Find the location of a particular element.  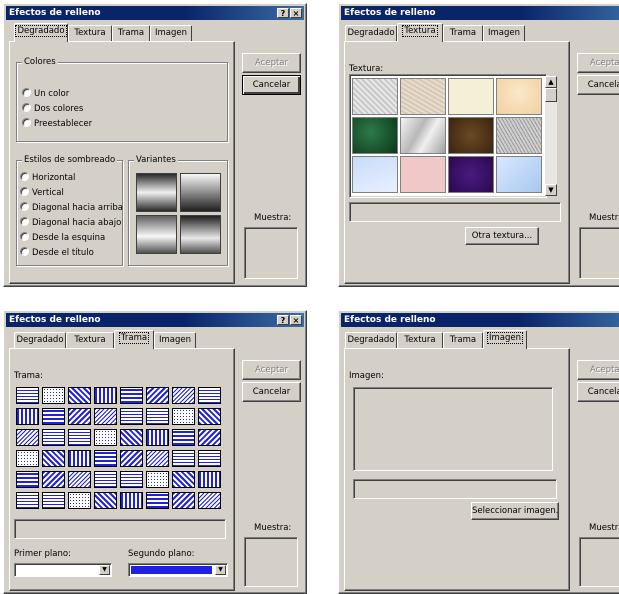

texture-blue-tissue is located at coordinates (375, 174).